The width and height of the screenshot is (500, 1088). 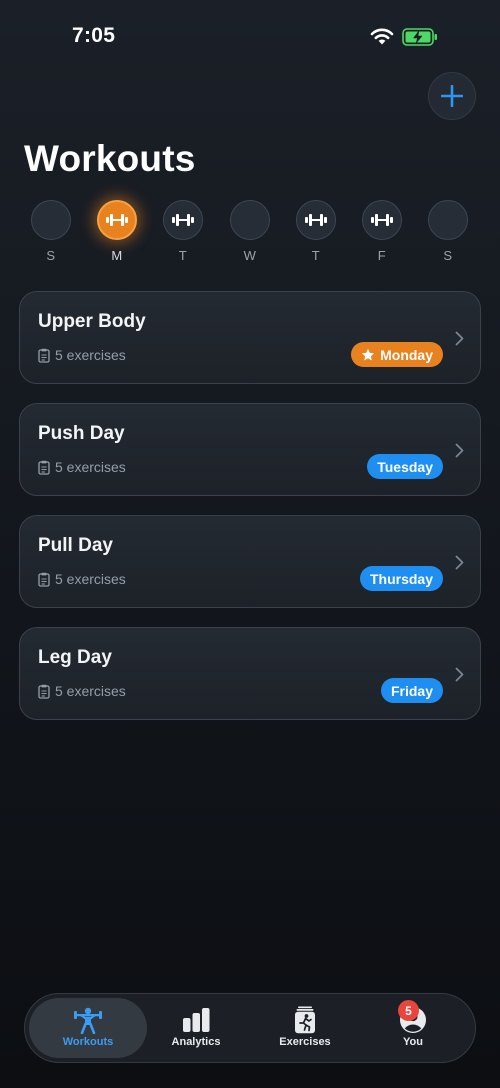 I want to click on tab-exercises: Exercises, so click(x=305, y=1028).